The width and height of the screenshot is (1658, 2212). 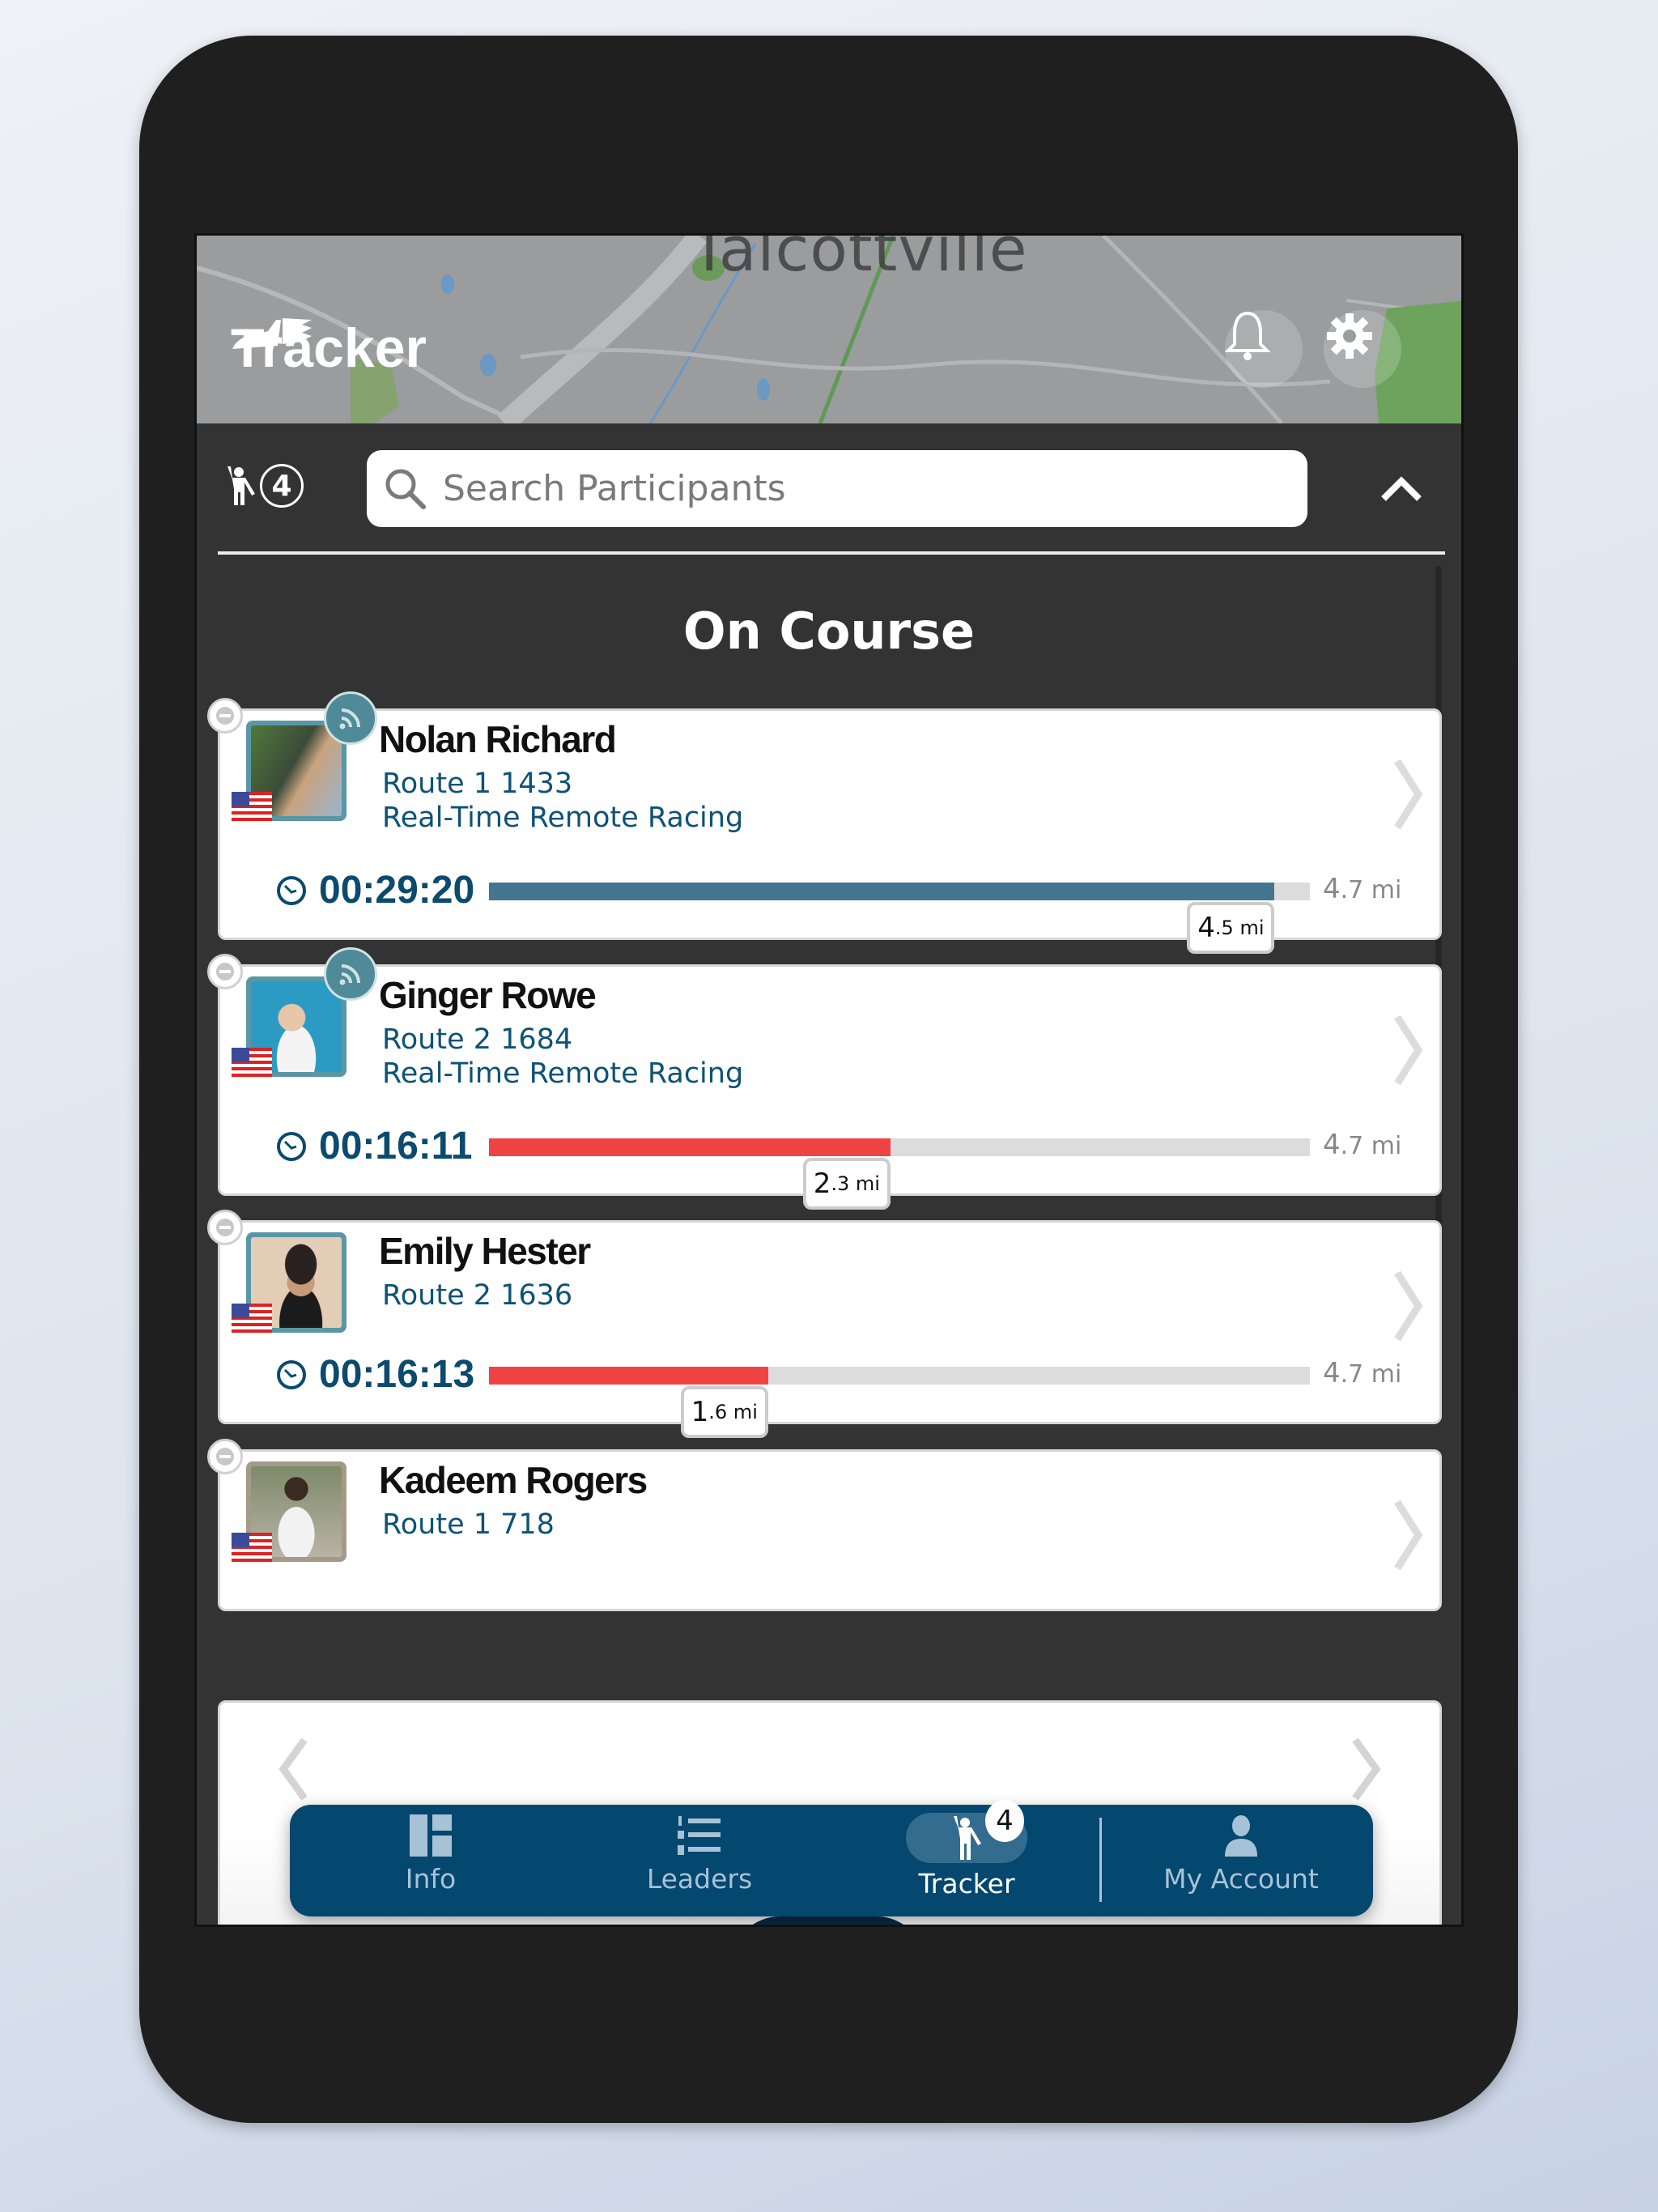 What do you see at coordinates (859, 261) in the screenshot?
I see `map-place-label: Talcottville` at bounding box center [859, 261].